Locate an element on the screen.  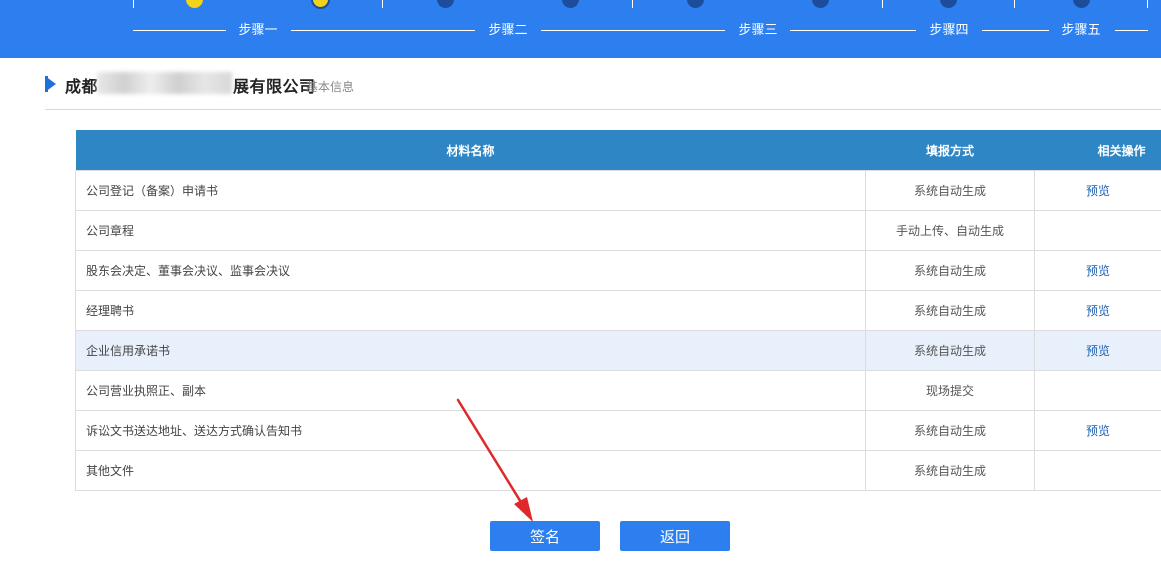
table-row: 公司登记（备案）申请书 系统自动生成 预览 is located at coordinates (618, 190).